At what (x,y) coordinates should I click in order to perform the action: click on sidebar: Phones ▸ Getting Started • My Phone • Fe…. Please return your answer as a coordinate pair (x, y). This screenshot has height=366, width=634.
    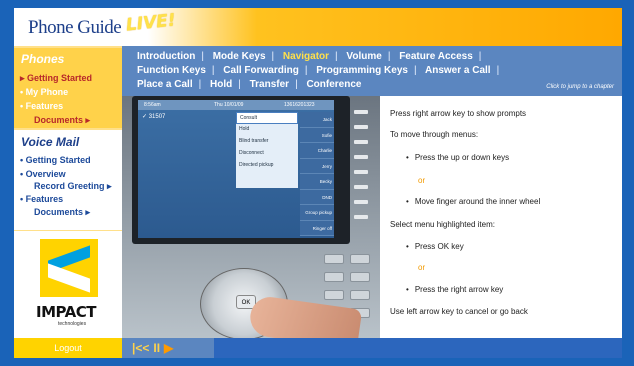
    Looking at the image, I should click on (68, 192).